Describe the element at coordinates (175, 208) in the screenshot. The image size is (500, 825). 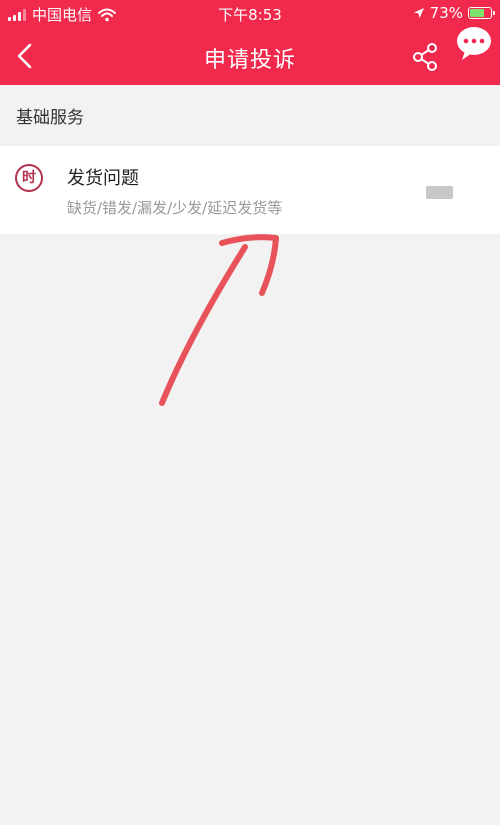
I see `list-item-subtitle: 缺货/错发/漏发/少发/延迟发货等` at that location.